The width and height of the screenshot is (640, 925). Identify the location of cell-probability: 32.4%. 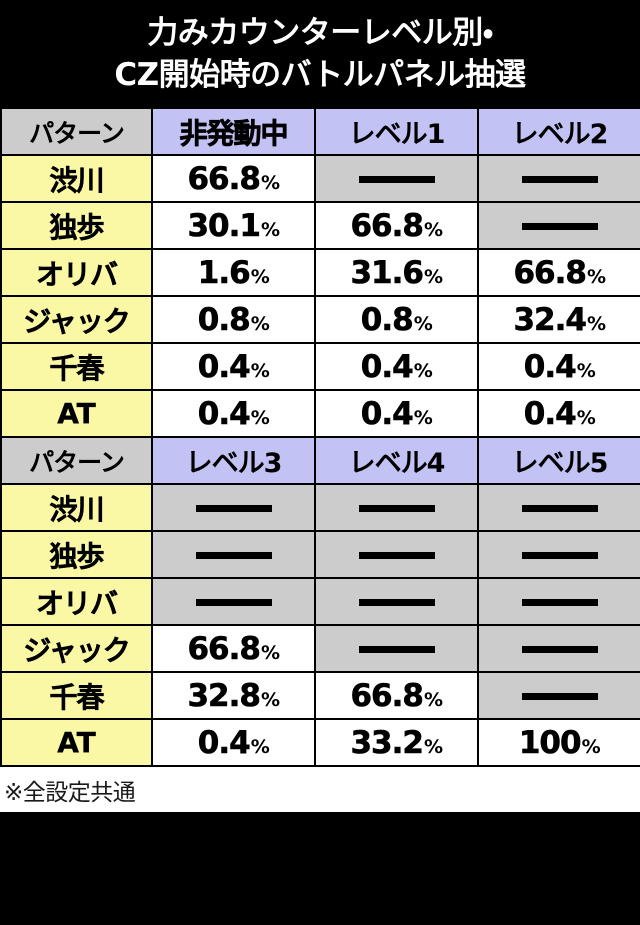
(558, 319).